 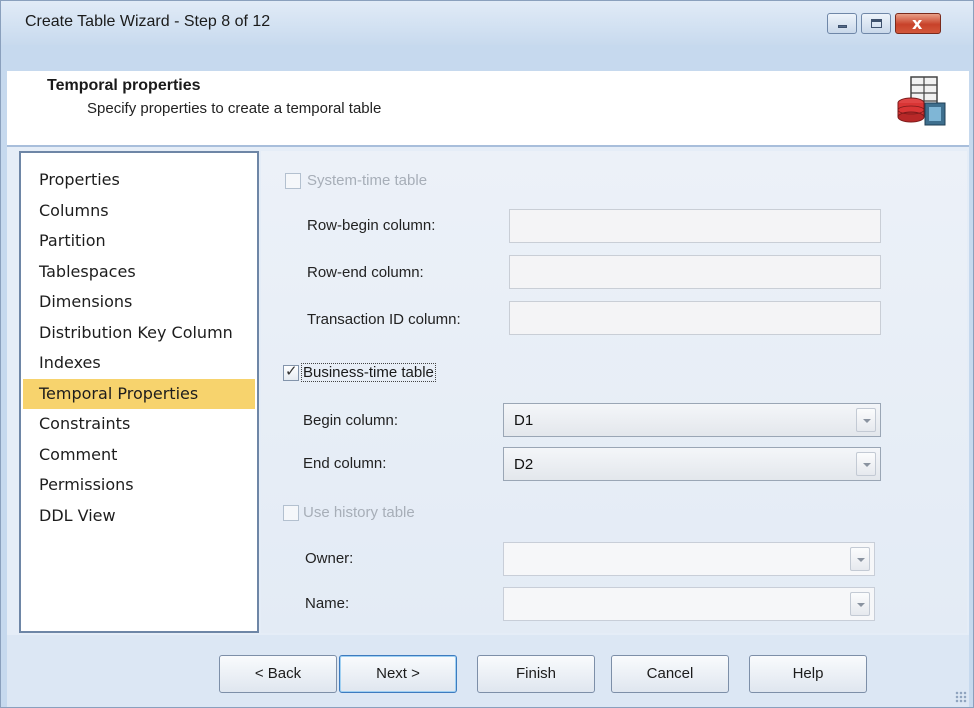 What do you see at coordinates (536, 674) in the screenshot?
I see `finish-button: Finish` at bounding box center [536, 674].